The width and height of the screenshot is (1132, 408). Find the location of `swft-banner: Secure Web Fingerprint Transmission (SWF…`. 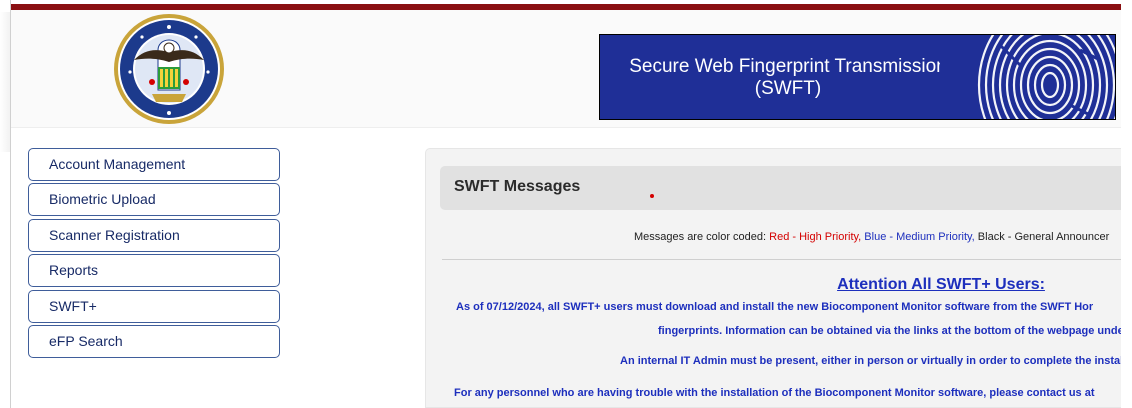

swft-banner: Secure Web Fingerprint Transmission (SWF… is located at coordinates (857, 77).